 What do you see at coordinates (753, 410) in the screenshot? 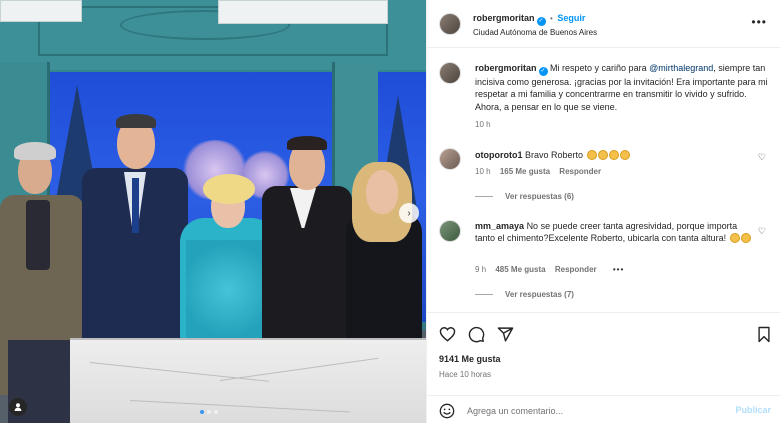
I see `publish-button: Publicar` at bounding box center [753, 410].